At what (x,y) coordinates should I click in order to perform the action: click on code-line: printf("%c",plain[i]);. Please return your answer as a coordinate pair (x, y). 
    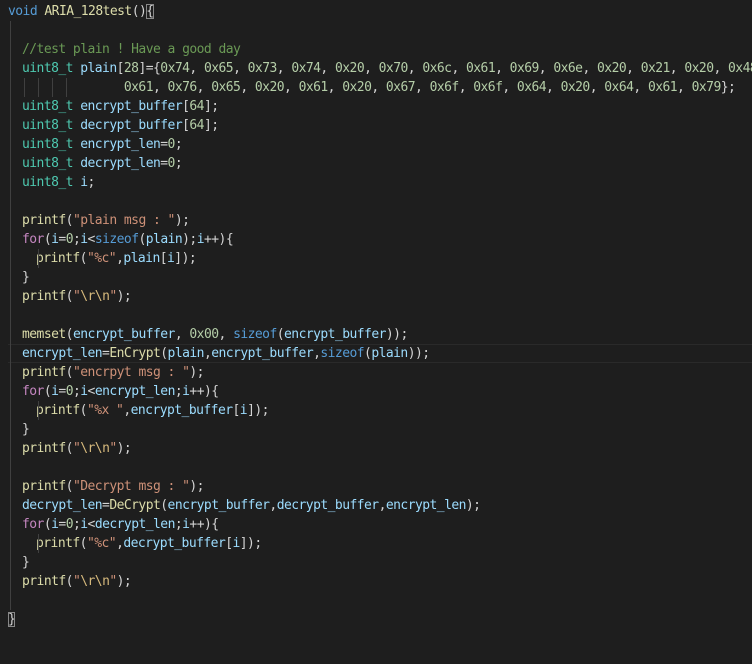
    Looking at the image, I should click on (380, 258).